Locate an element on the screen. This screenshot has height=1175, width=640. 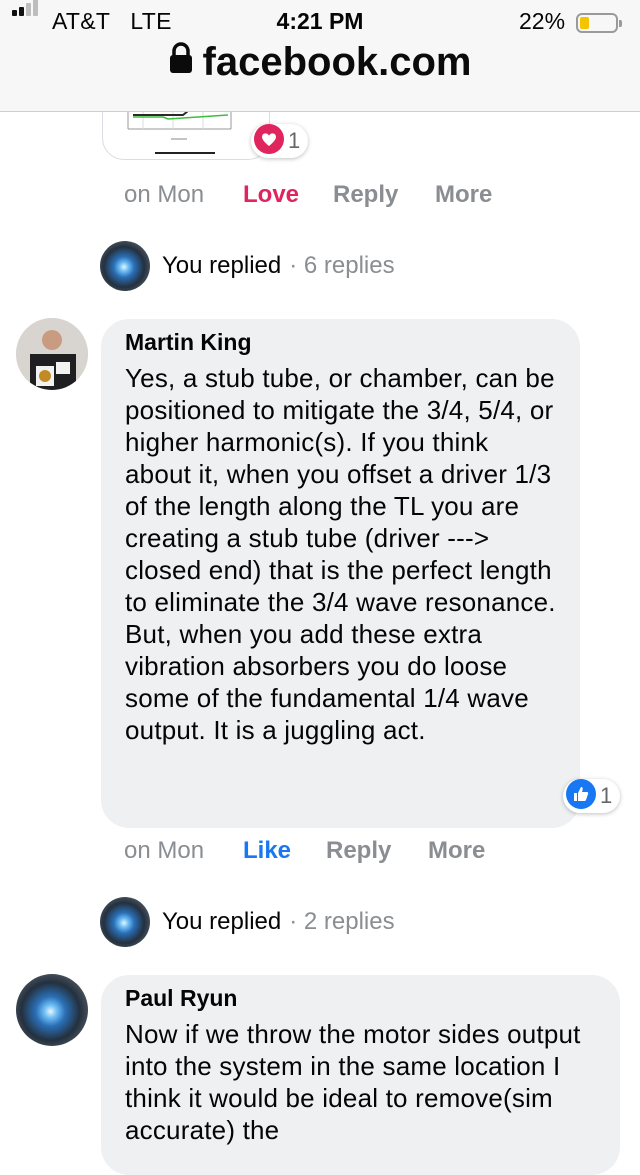
status-bar: AT&T LTE 4:21 PM 22% is located at coordinates (320, 18).